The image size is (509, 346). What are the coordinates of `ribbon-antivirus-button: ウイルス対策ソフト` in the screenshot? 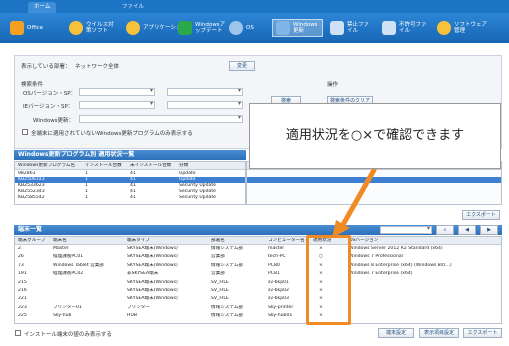 It's located at (92, 28).